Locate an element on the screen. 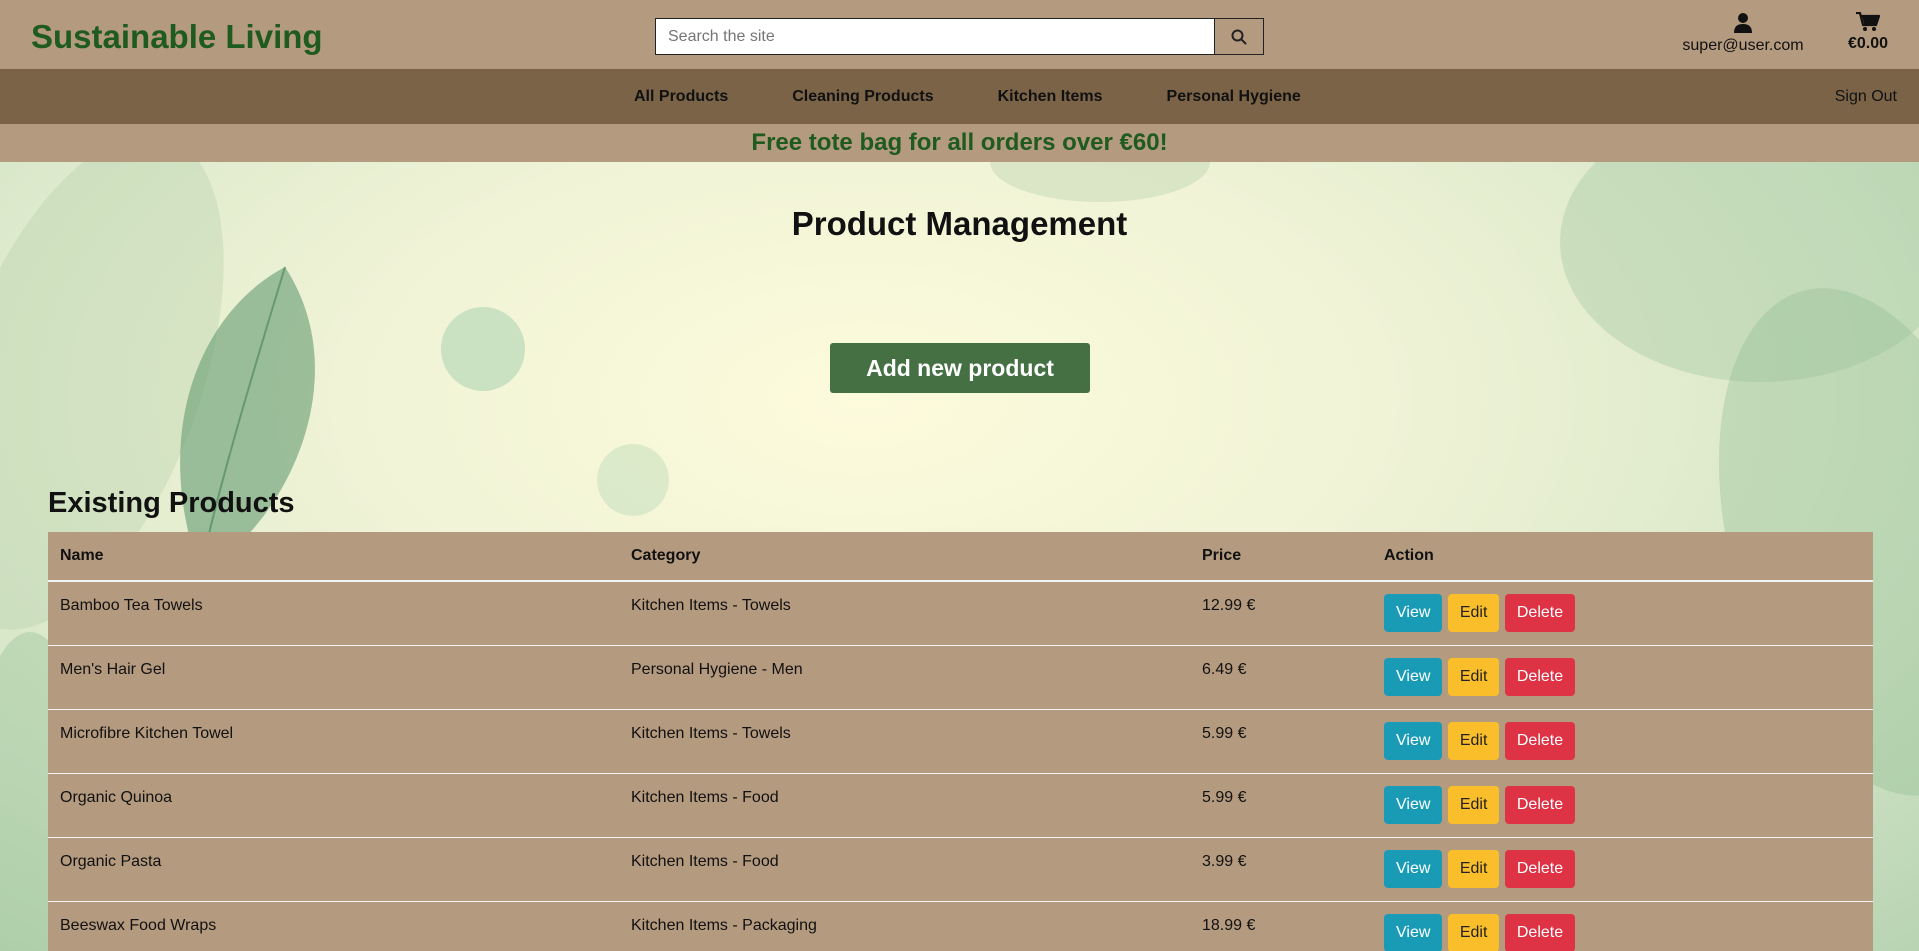  product-name: Microfibre Kitchen Towel is located at coordinates (333, 741).